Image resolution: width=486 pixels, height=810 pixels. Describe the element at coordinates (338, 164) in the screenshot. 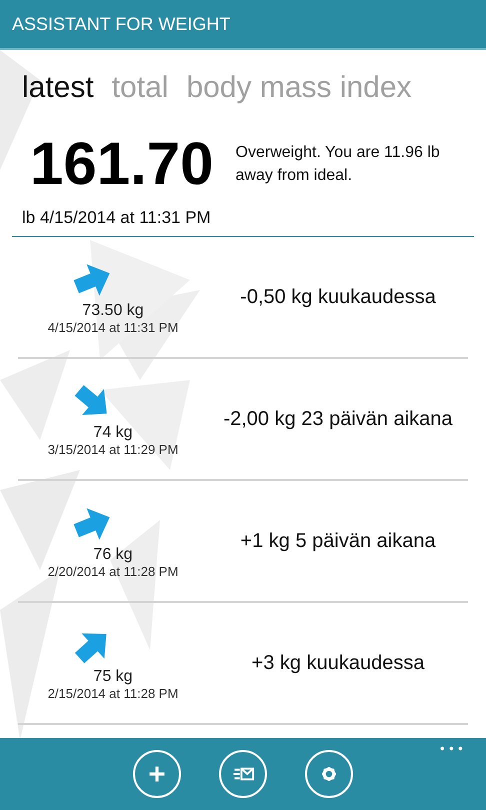

I see `status-message: Overweight. You are 11.96 lb away from ideal.` at that location.